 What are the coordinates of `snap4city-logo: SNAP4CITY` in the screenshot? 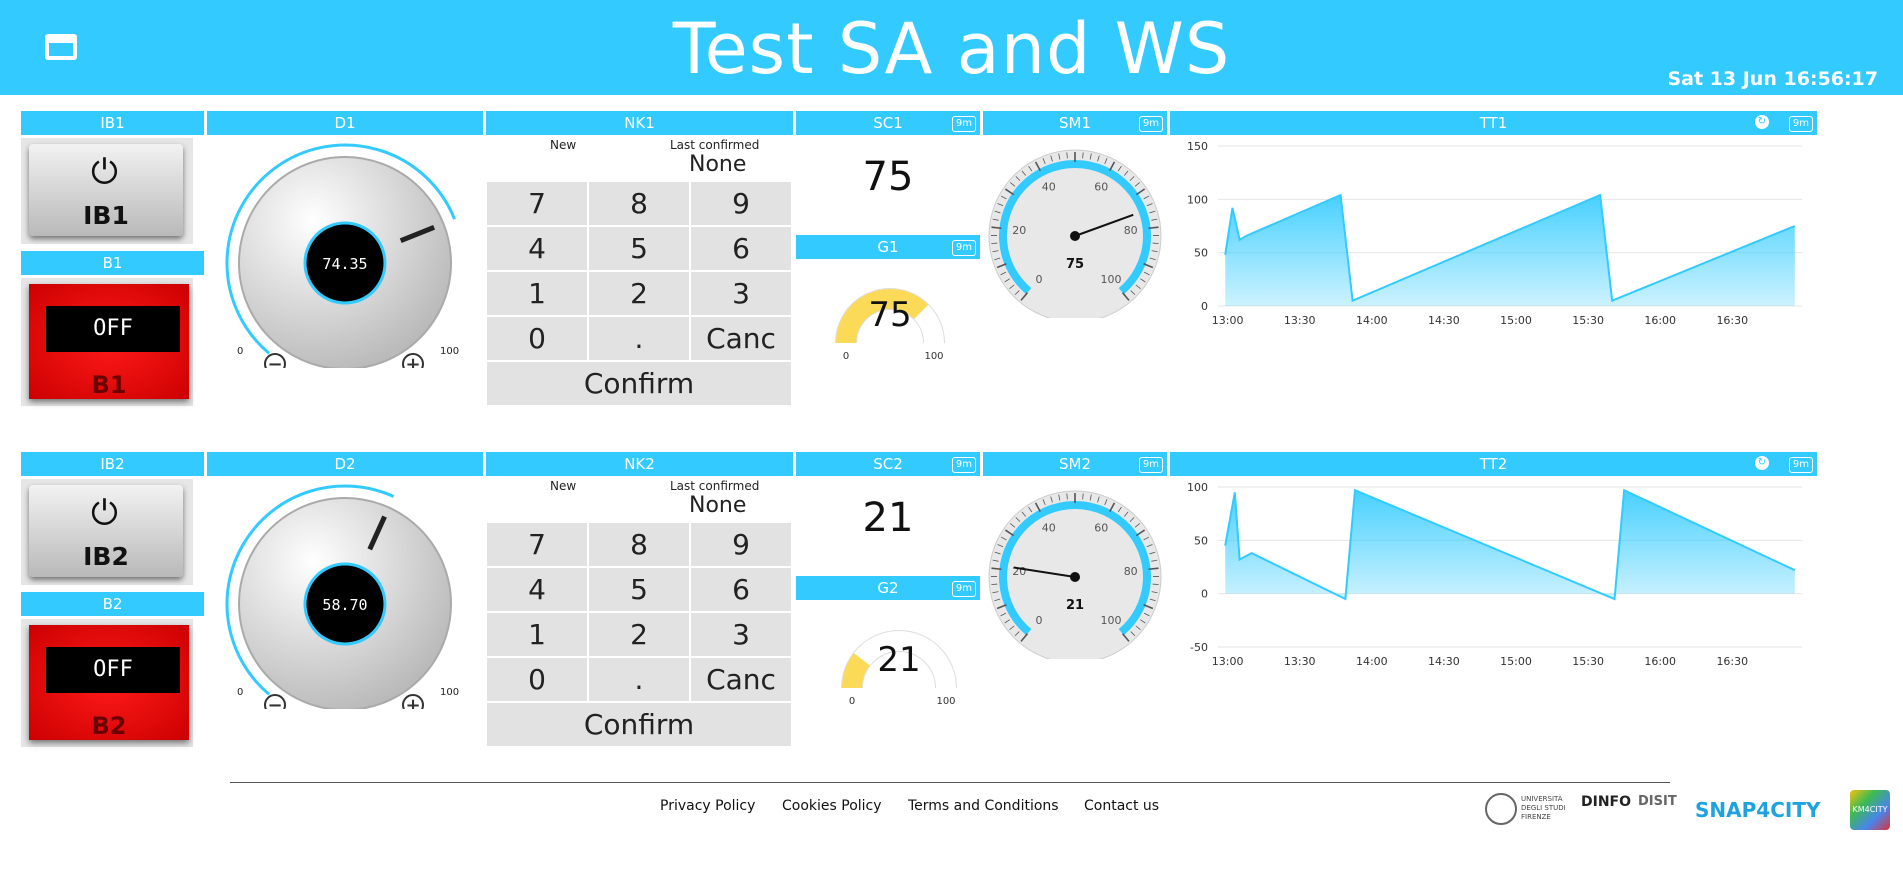 It's located at (1758, 810).